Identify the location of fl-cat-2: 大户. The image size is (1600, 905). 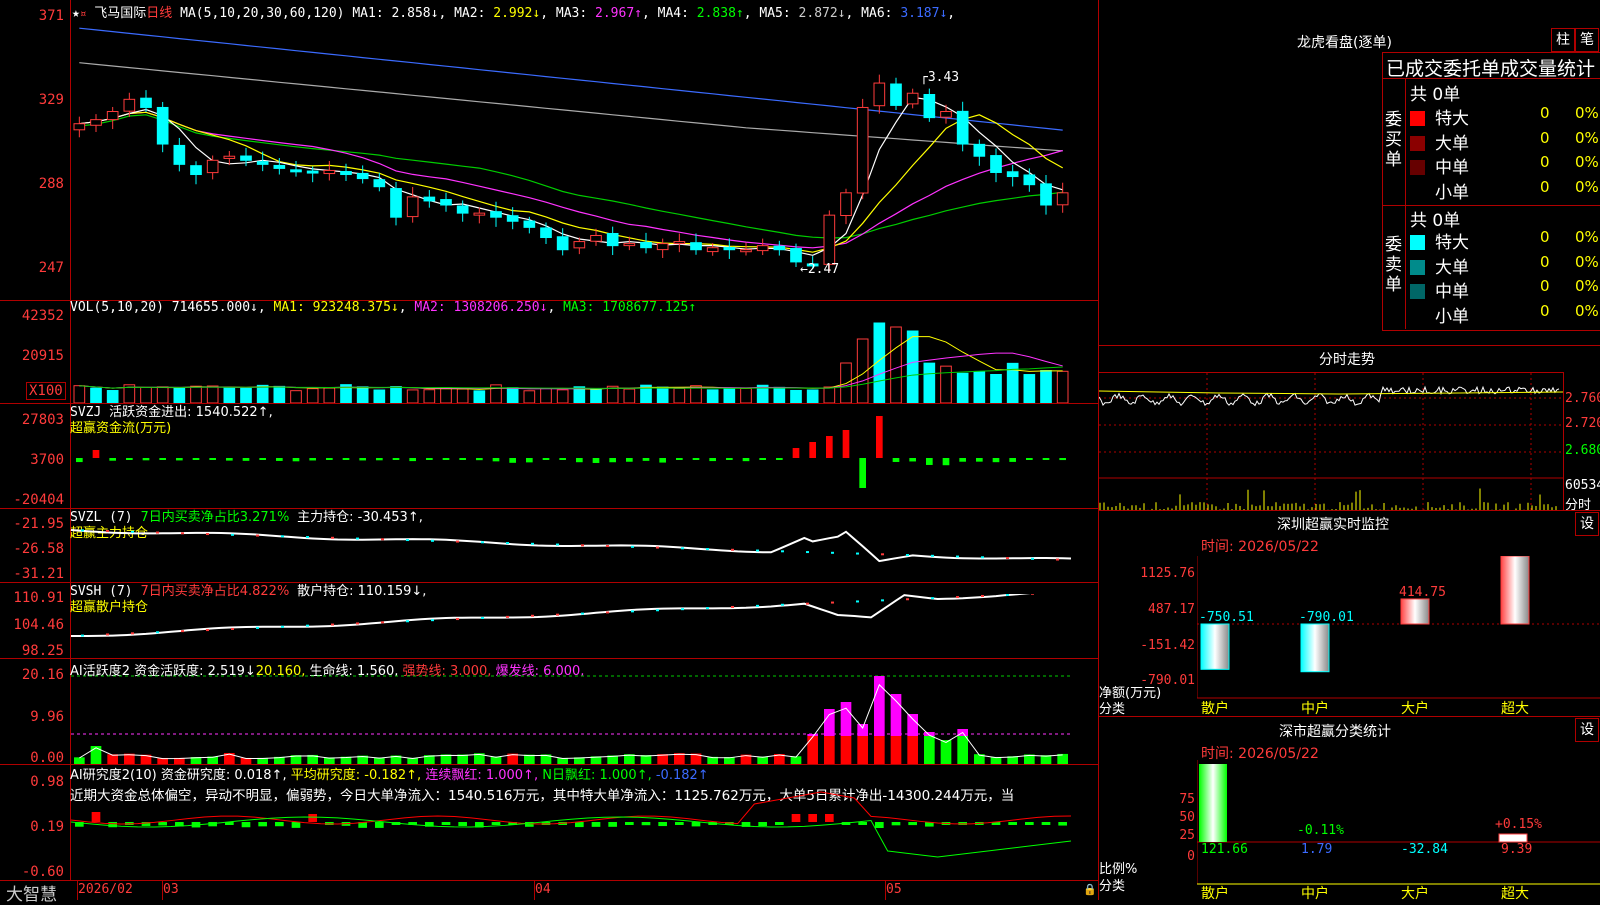
(1415, 894).